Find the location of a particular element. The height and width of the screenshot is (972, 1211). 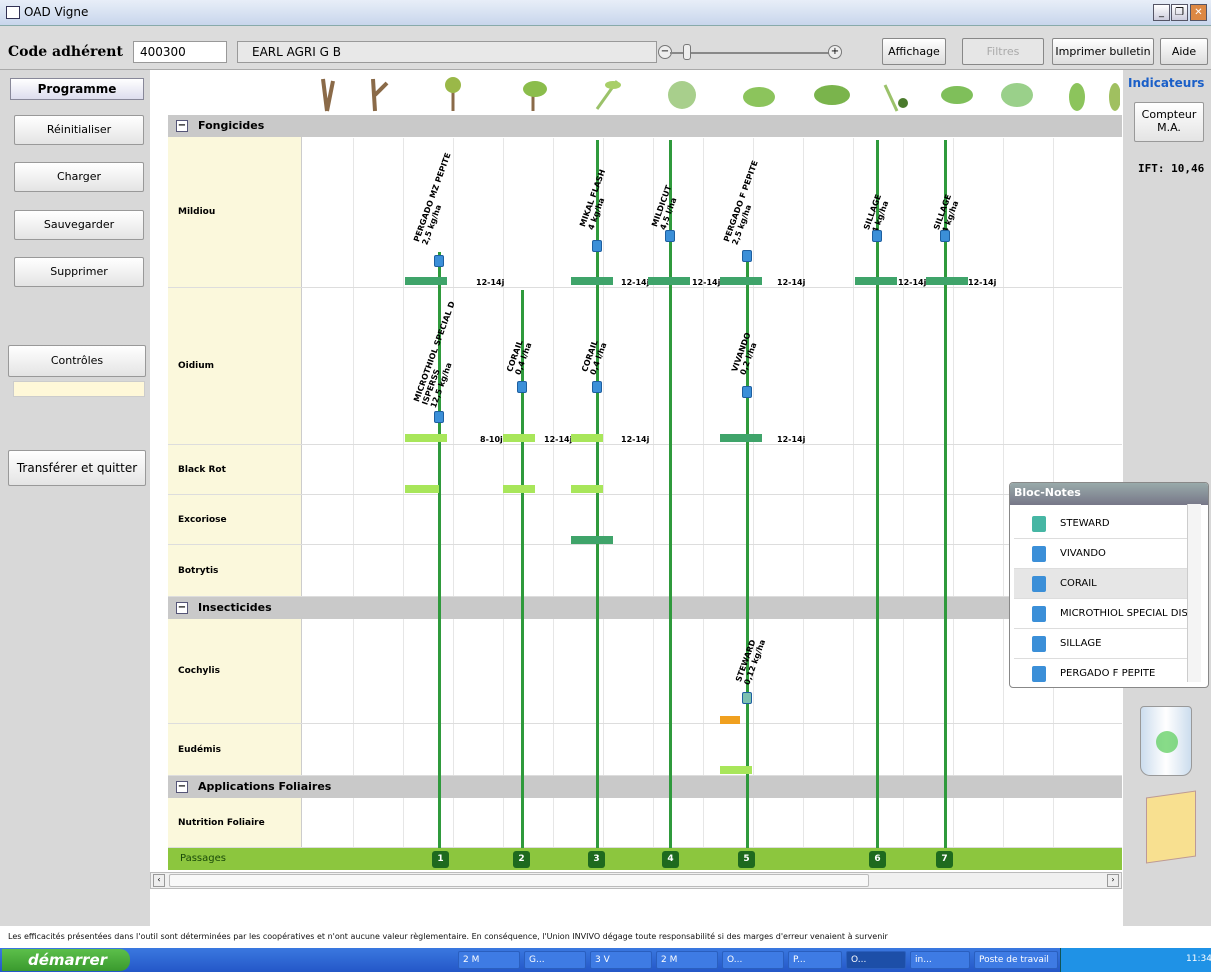

passage-number: 6 is located at coordinates (877, 859).